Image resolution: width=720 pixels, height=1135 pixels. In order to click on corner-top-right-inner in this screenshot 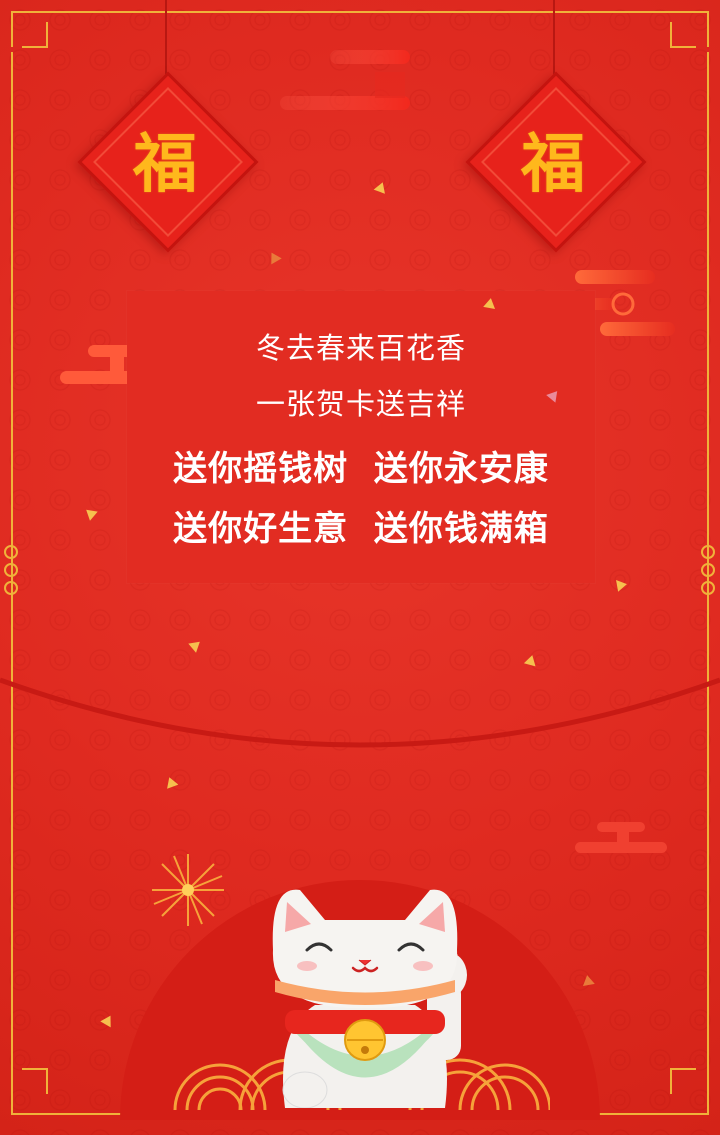, I will do `click(683, 35)`.